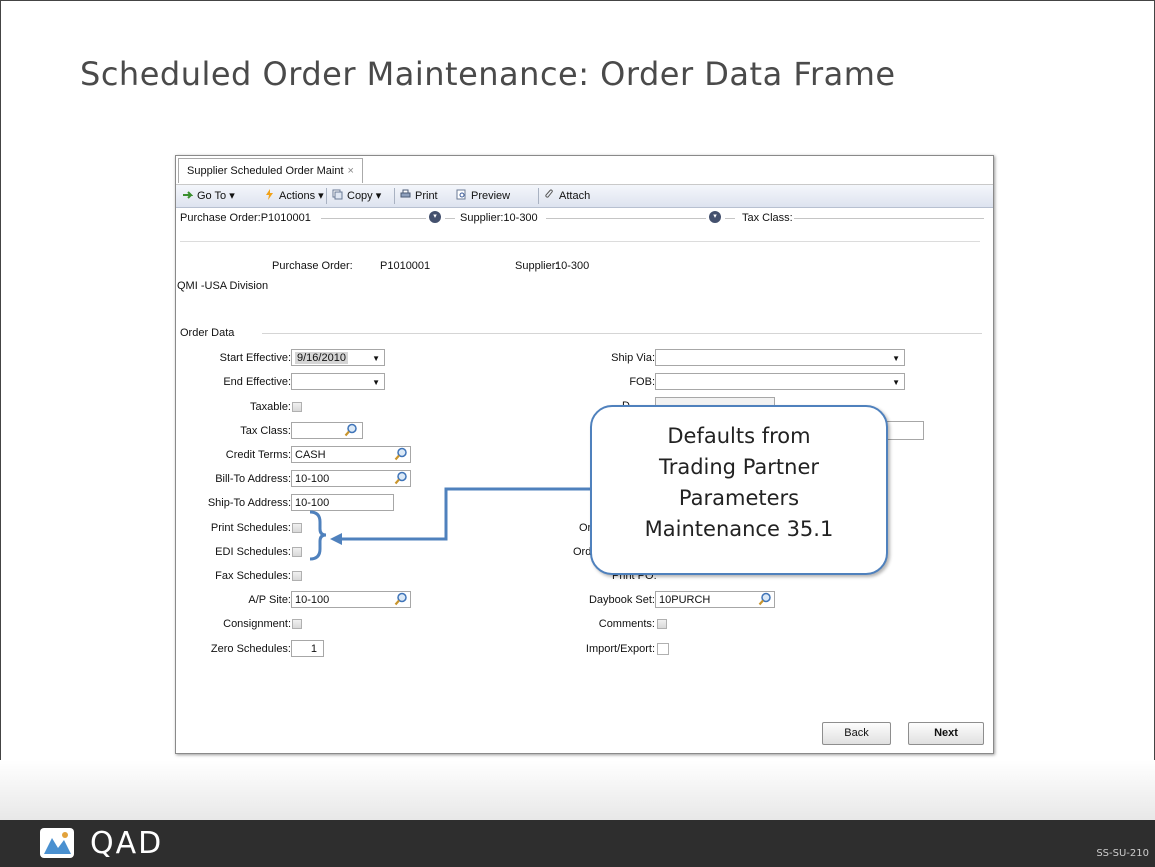 Image resolution: width=1155 pixels, height=867 pixels. Describe the element at coordinates (715, 599) in the screenshot. I see `daybook-set-field: 10PURCH` at that location.